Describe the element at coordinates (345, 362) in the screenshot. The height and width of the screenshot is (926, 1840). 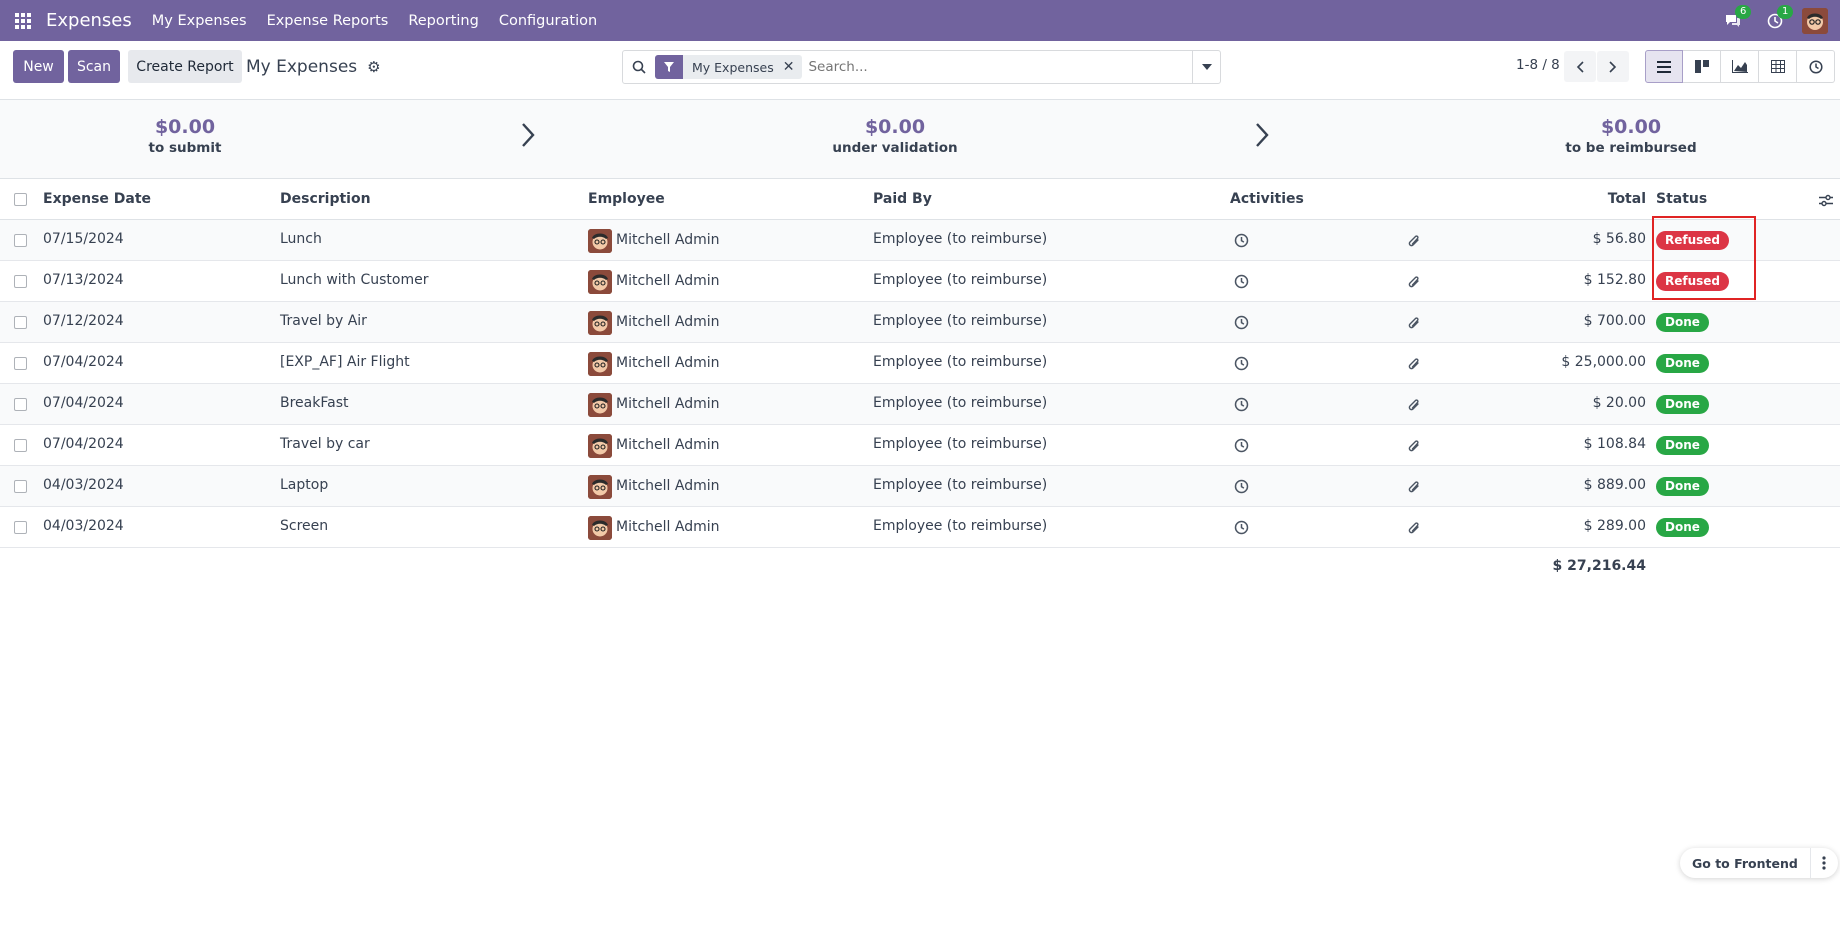
I see `cell-description: [EXP_AF] Air Flight` at that location.